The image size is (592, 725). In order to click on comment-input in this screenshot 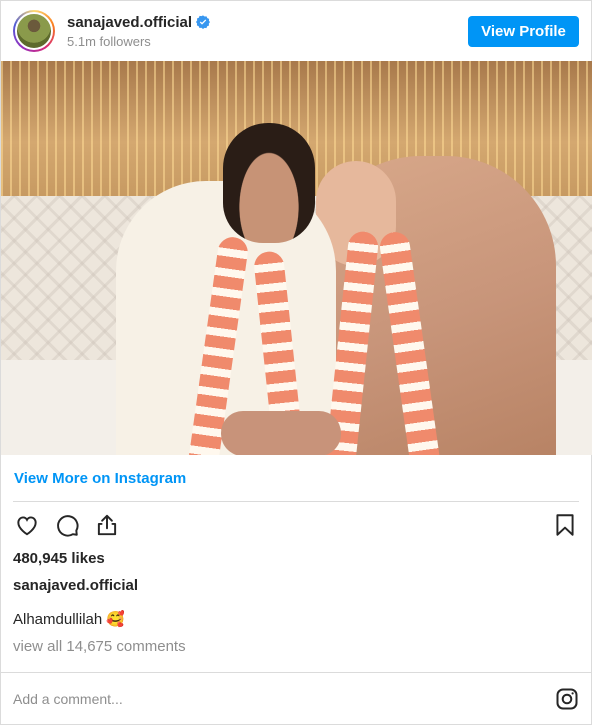, I will do `click(284, 698)`.